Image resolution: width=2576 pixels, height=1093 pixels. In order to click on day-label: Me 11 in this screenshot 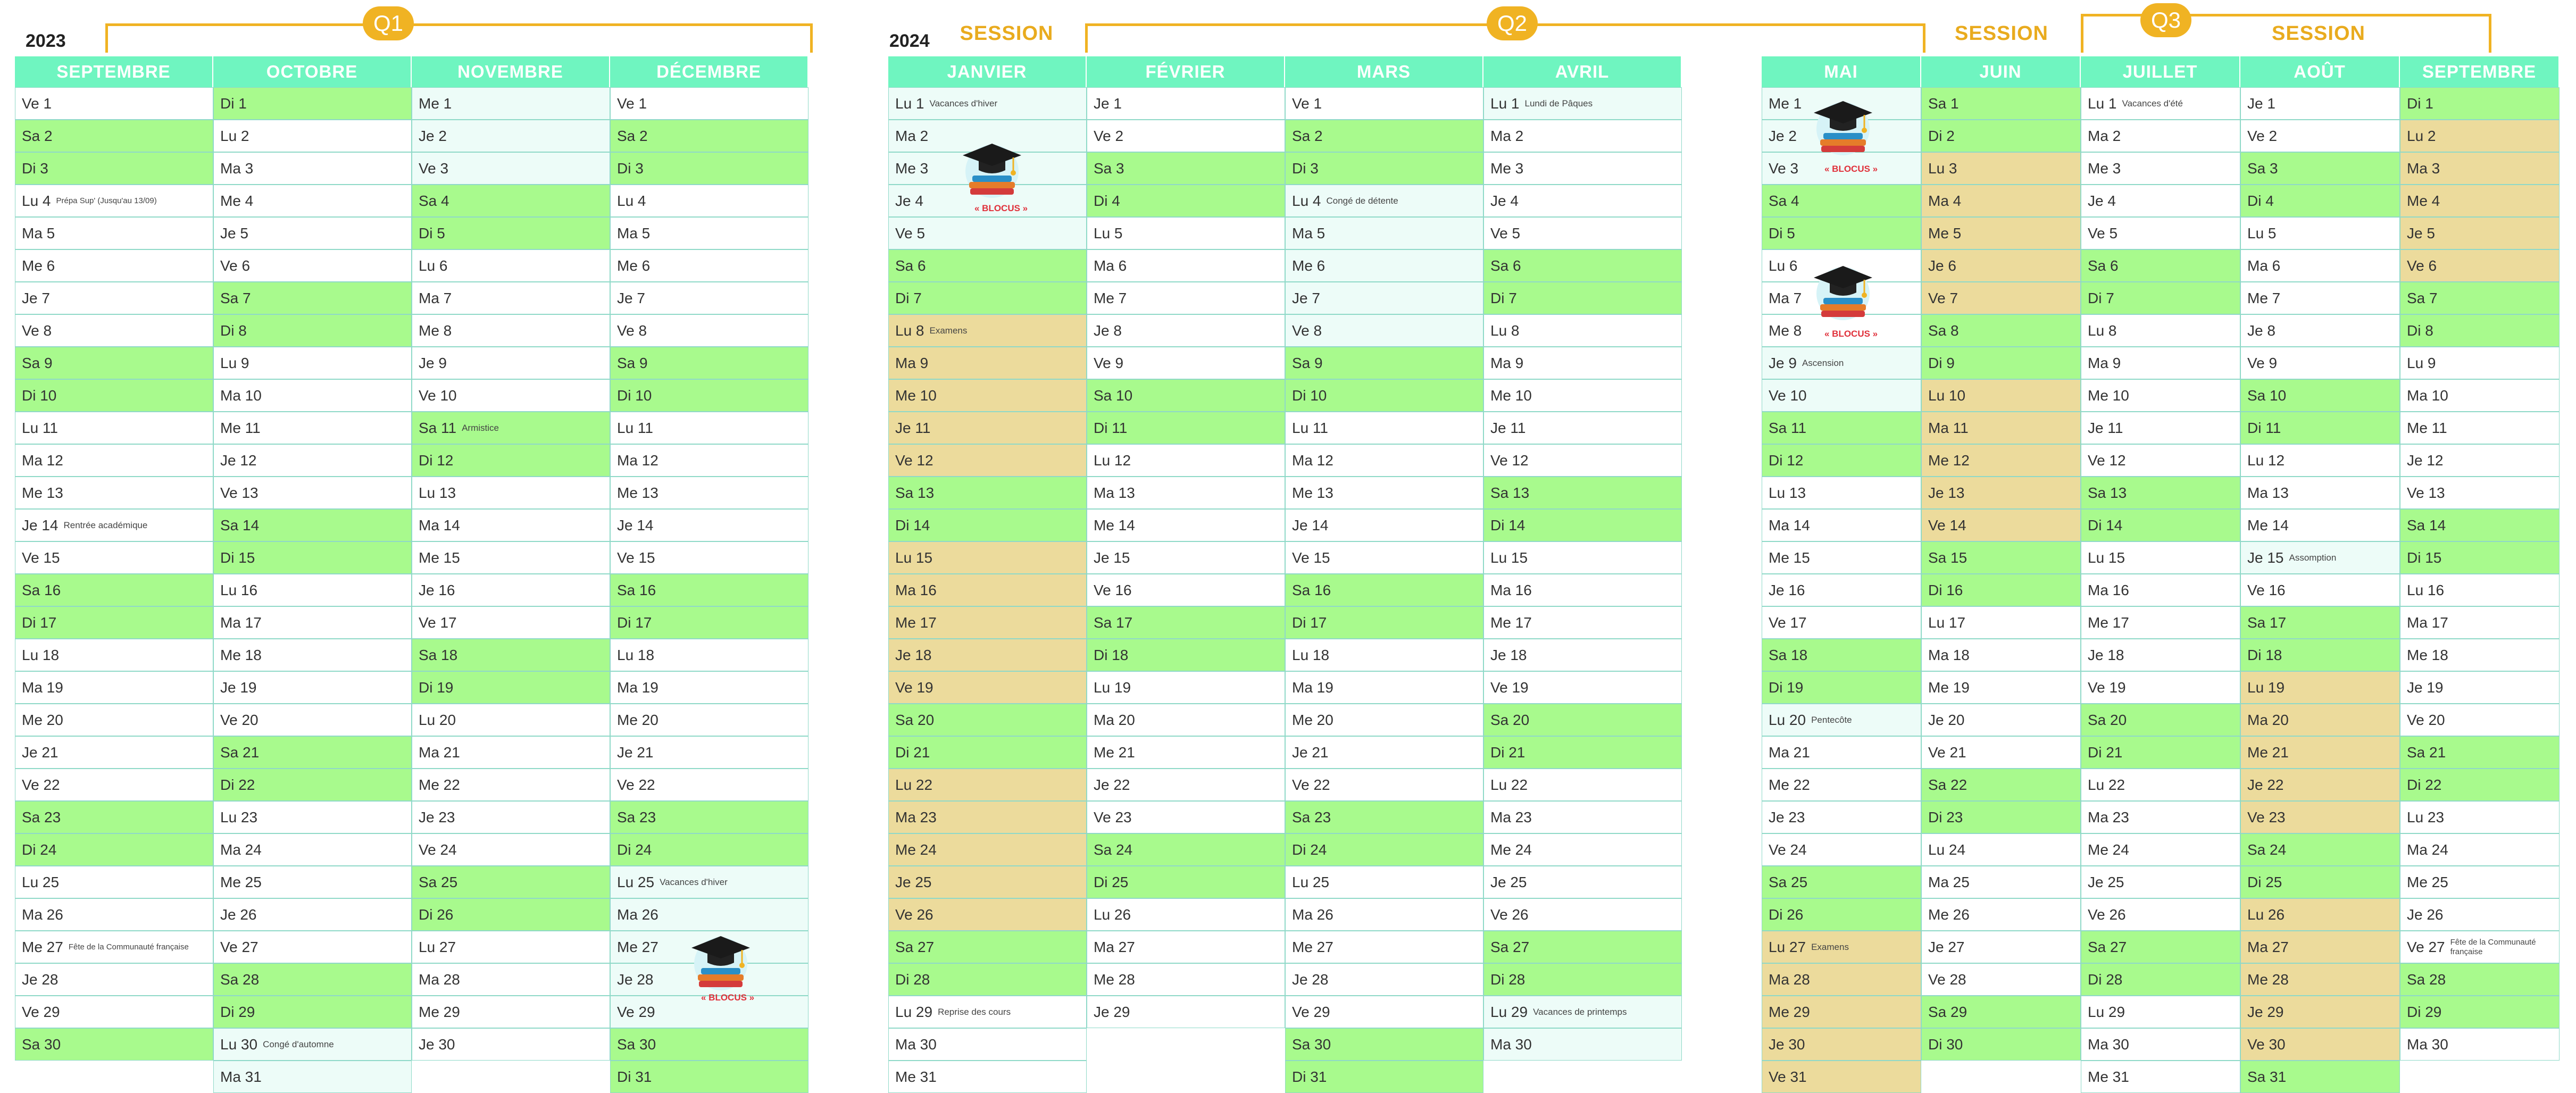, I will do `click(2427, 427)`.